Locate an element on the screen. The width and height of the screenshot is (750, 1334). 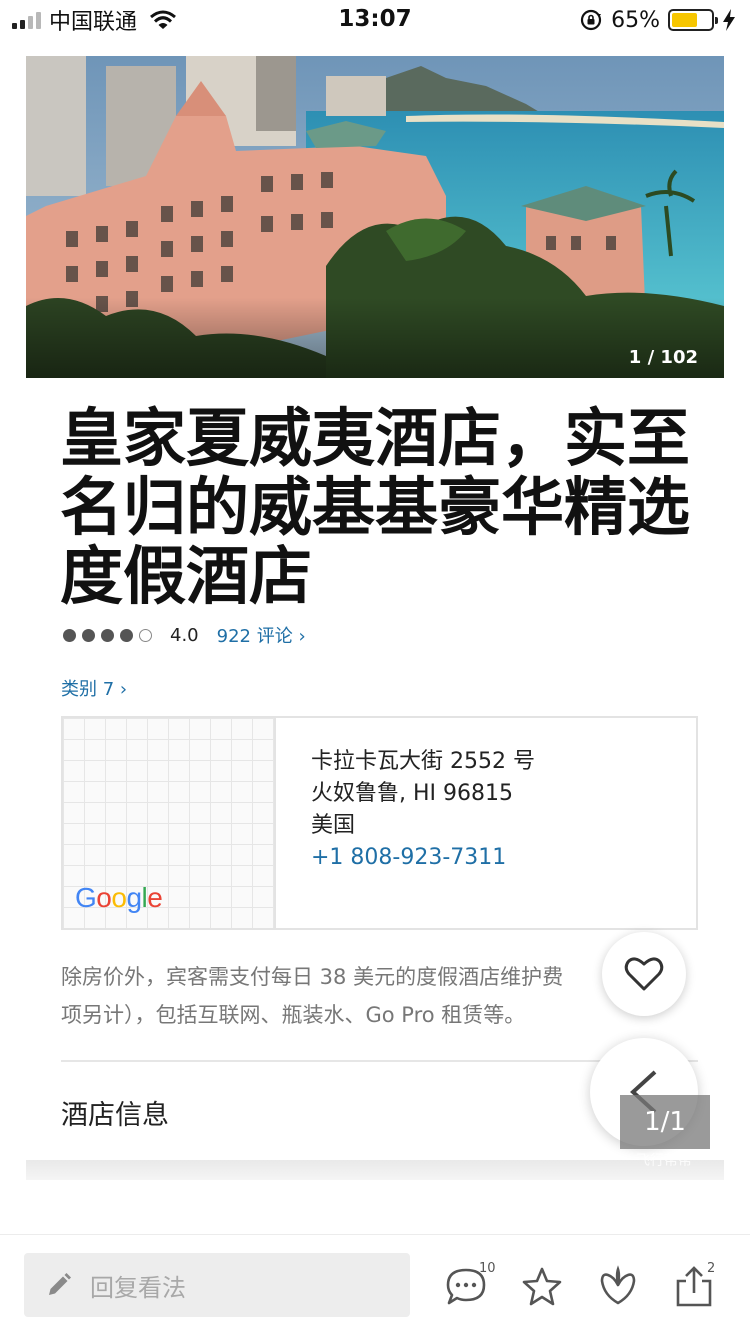
pencil-icon is located at coordinates (60, 1284).